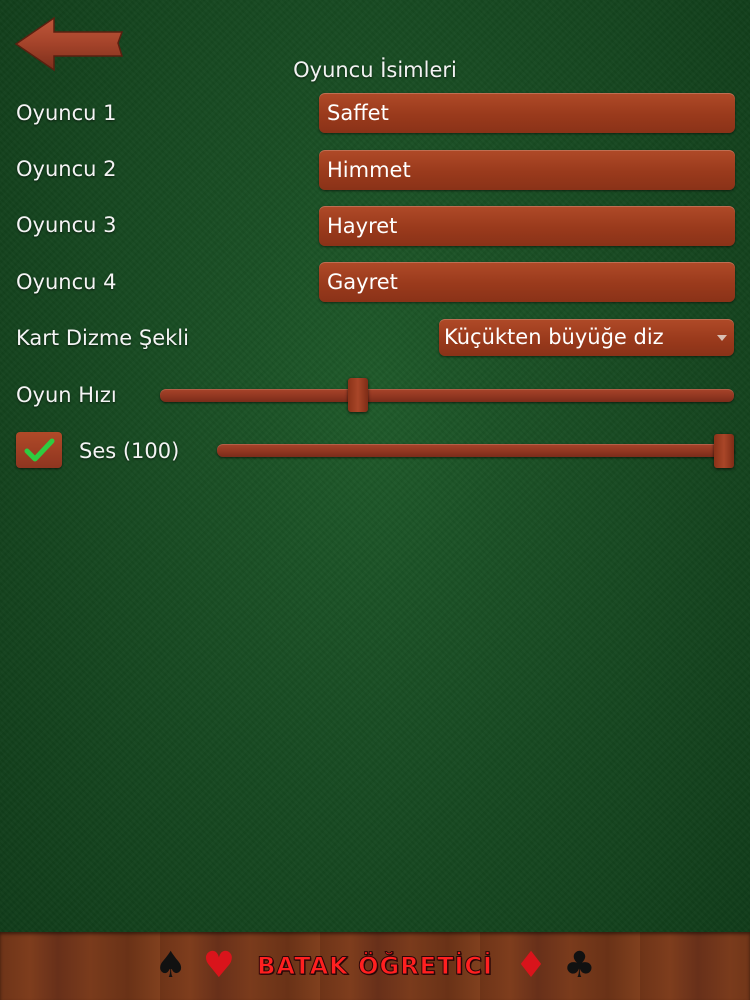 Image resolution: width=750 pixels, height=1000 pixels. Describe the element at coordinates (475, 450) in the screenshot. I see `sound-volume-slider` at that location.